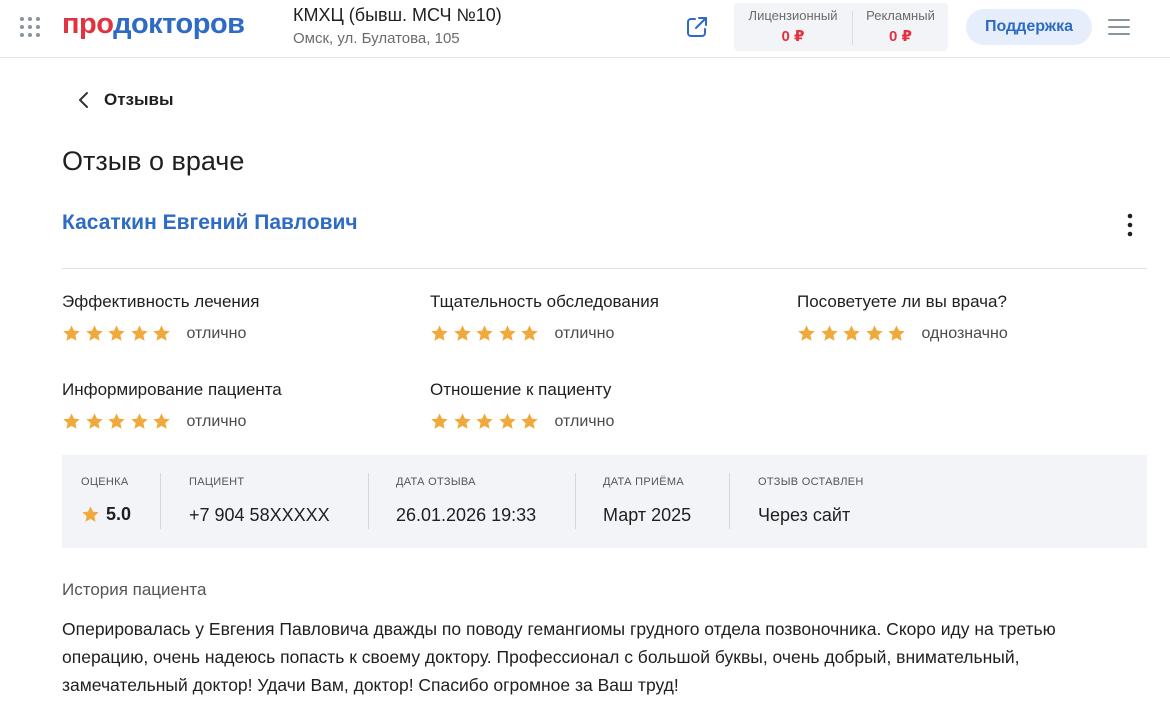 The image size is (1170, 713). I want to click on balance-ads-value: 0 ₽, so click(900, 36).